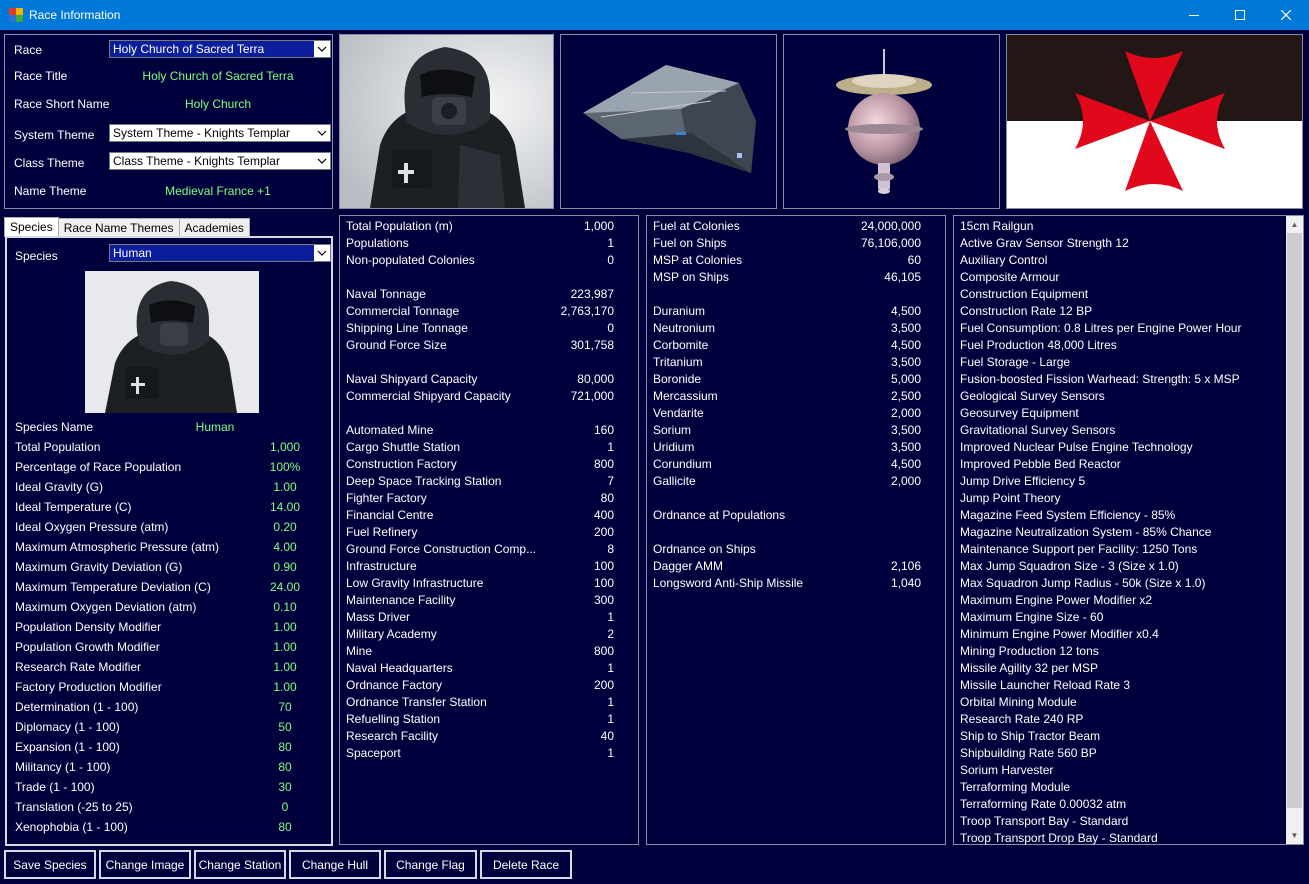 The width and height of the screenshot is (1309, 884). Describe the element at coordinates (1024, 295) in the screenshot. I see `technology-item: Construction Equipment` at that location.